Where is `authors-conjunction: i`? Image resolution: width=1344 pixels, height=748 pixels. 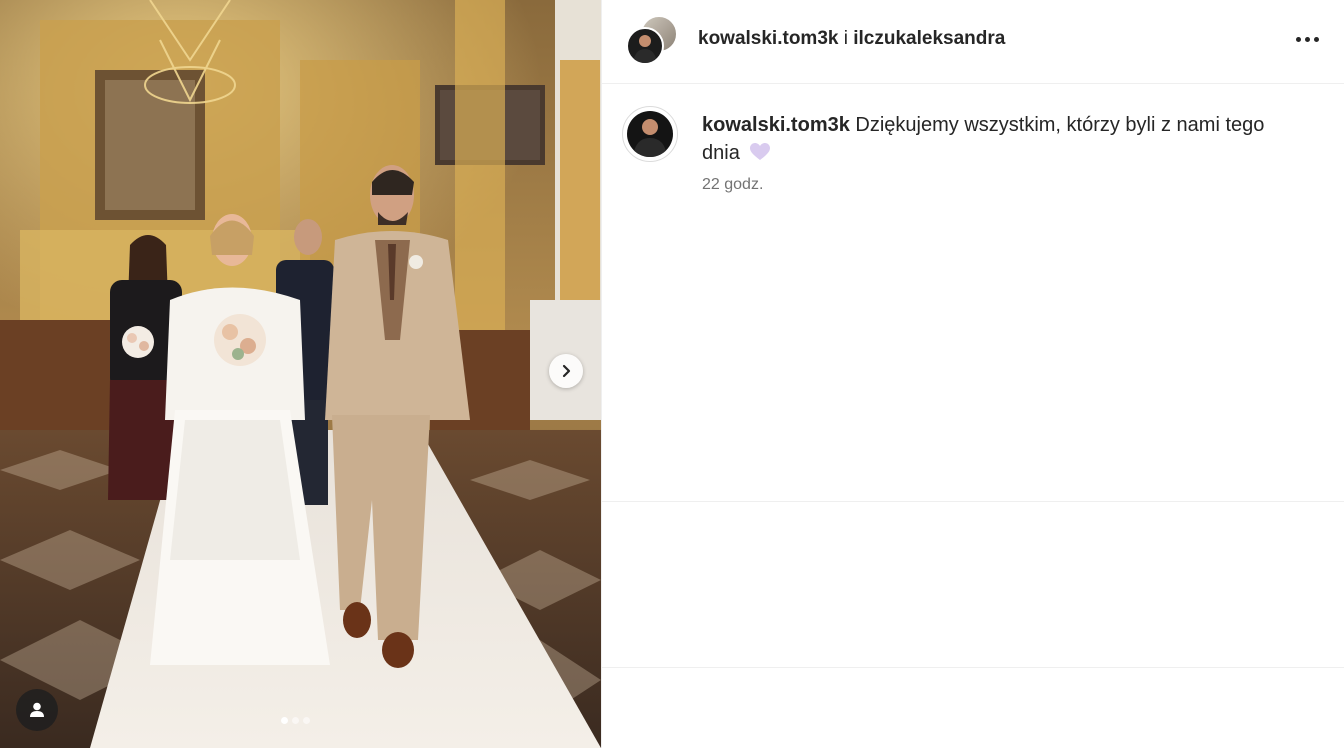
authors-conjunction: i is located at coordinates (845, 38).